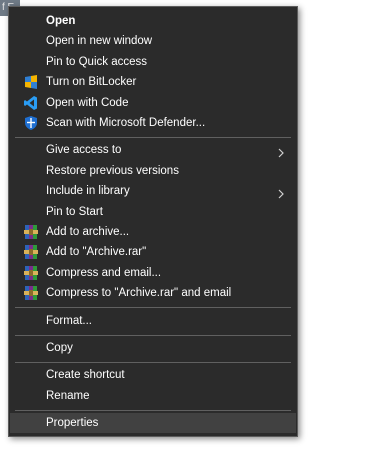 The width and height of the screenshot is (389, 450). Describe the element at coordinates (139, 293) in the screenshot. I see `menu-item-label: Compress to "Archive.rar" and email` at that location.